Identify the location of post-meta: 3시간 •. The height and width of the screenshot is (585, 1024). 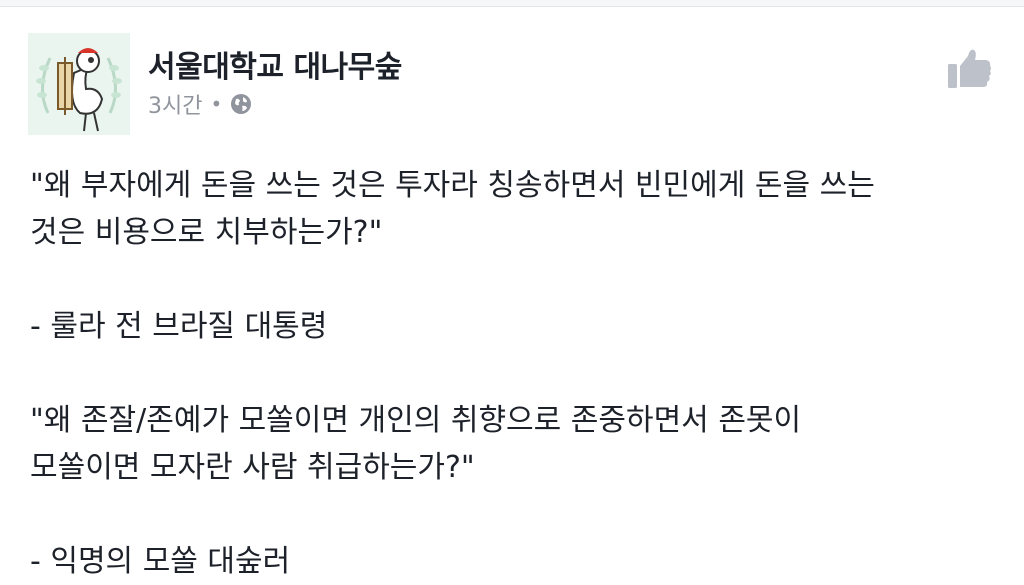
(200, 104).